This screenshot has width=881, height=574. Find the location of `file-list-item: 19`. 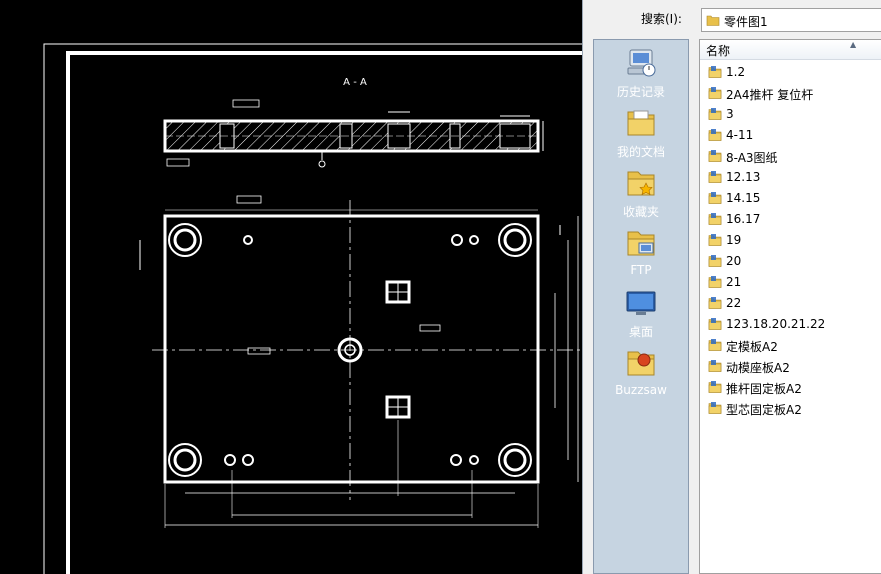

file-list-item: 19 is located at coordinates (790, 240).